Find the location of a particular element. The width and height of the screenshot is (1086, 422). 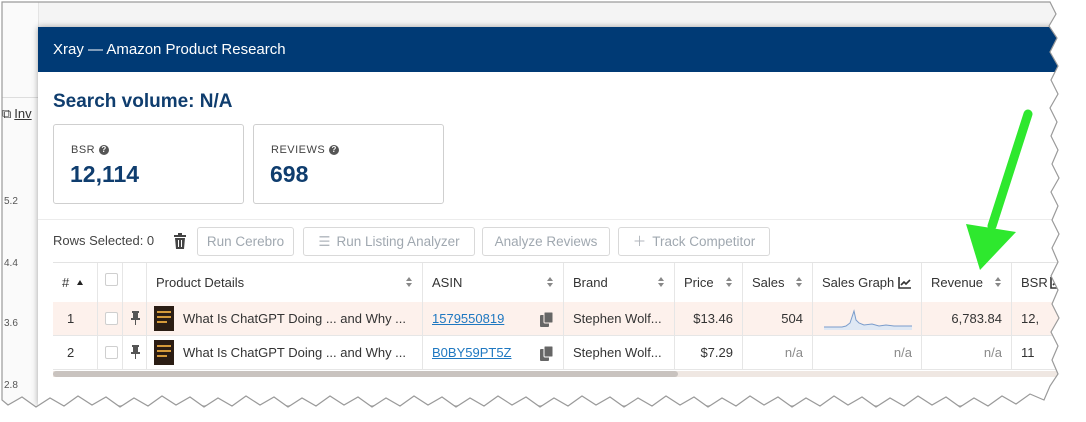

reviews-label: REVIEWS? is located at coordinates (305, 150).